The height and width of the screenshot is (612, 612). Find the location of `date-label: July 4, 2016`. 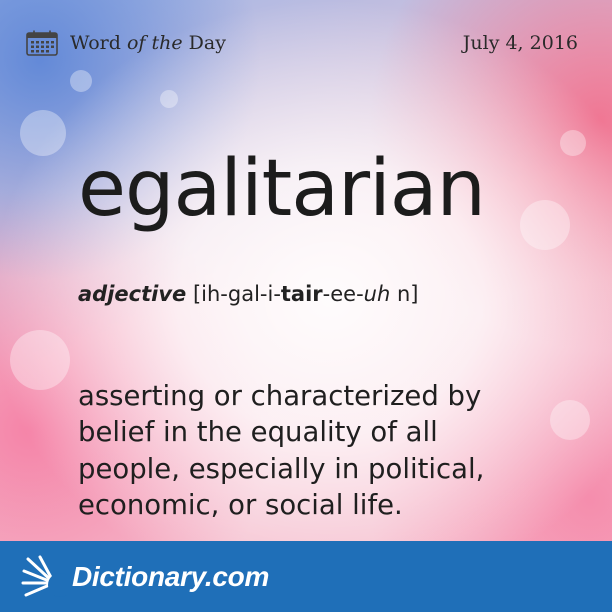

date-label: July 4, 2016 is located at coordinates (520, 43).